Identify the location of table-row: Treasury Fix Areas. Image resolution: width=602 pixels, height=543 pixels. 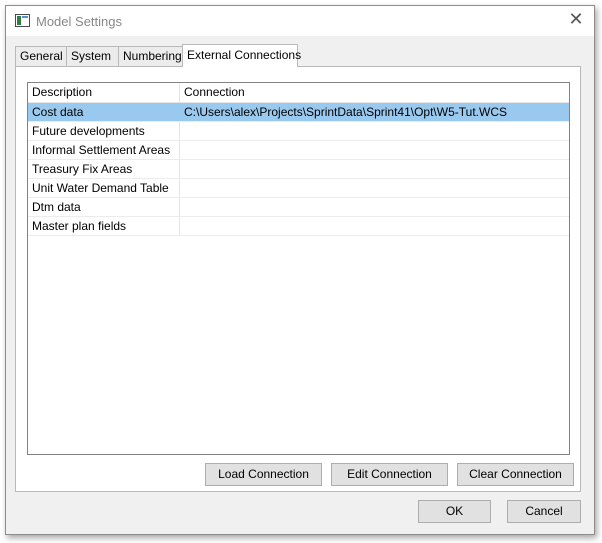
(298, 169).